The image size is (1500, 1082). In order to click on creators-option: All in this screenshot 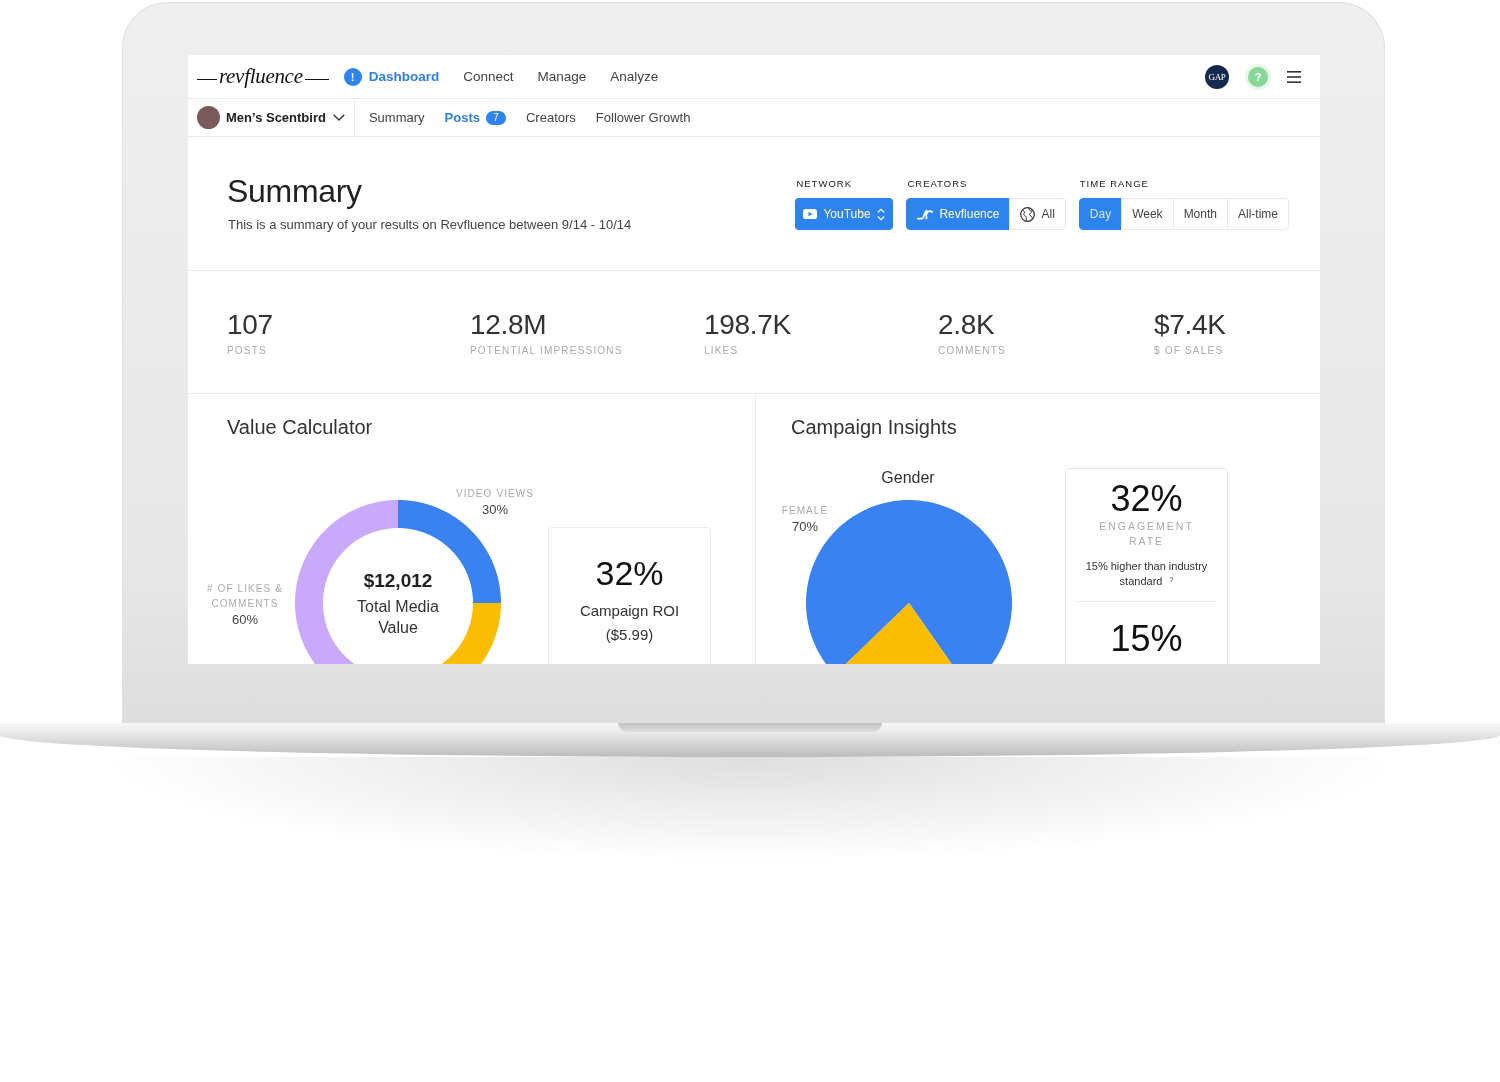, I will do `click(1037, 214)`.